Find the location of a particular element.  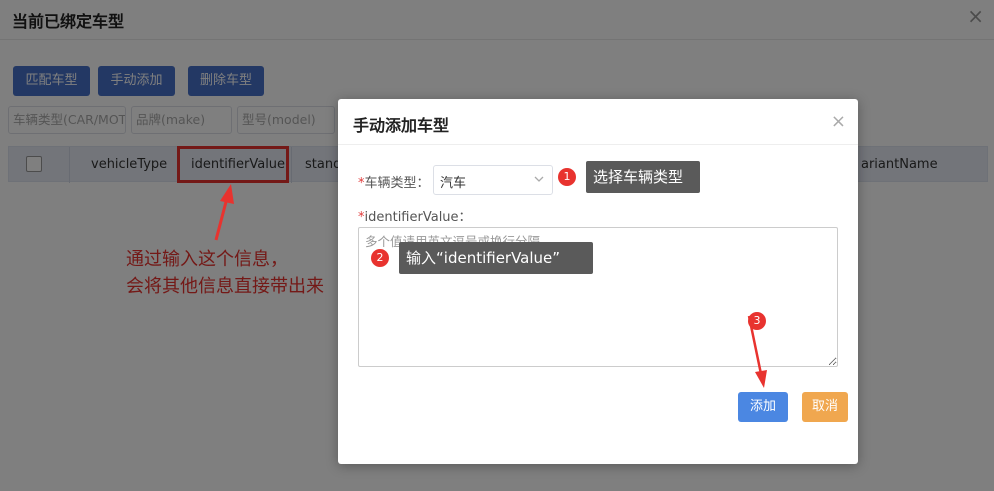

vehicle-type-select-value: 汽车 is located at coordinates (453, 183).